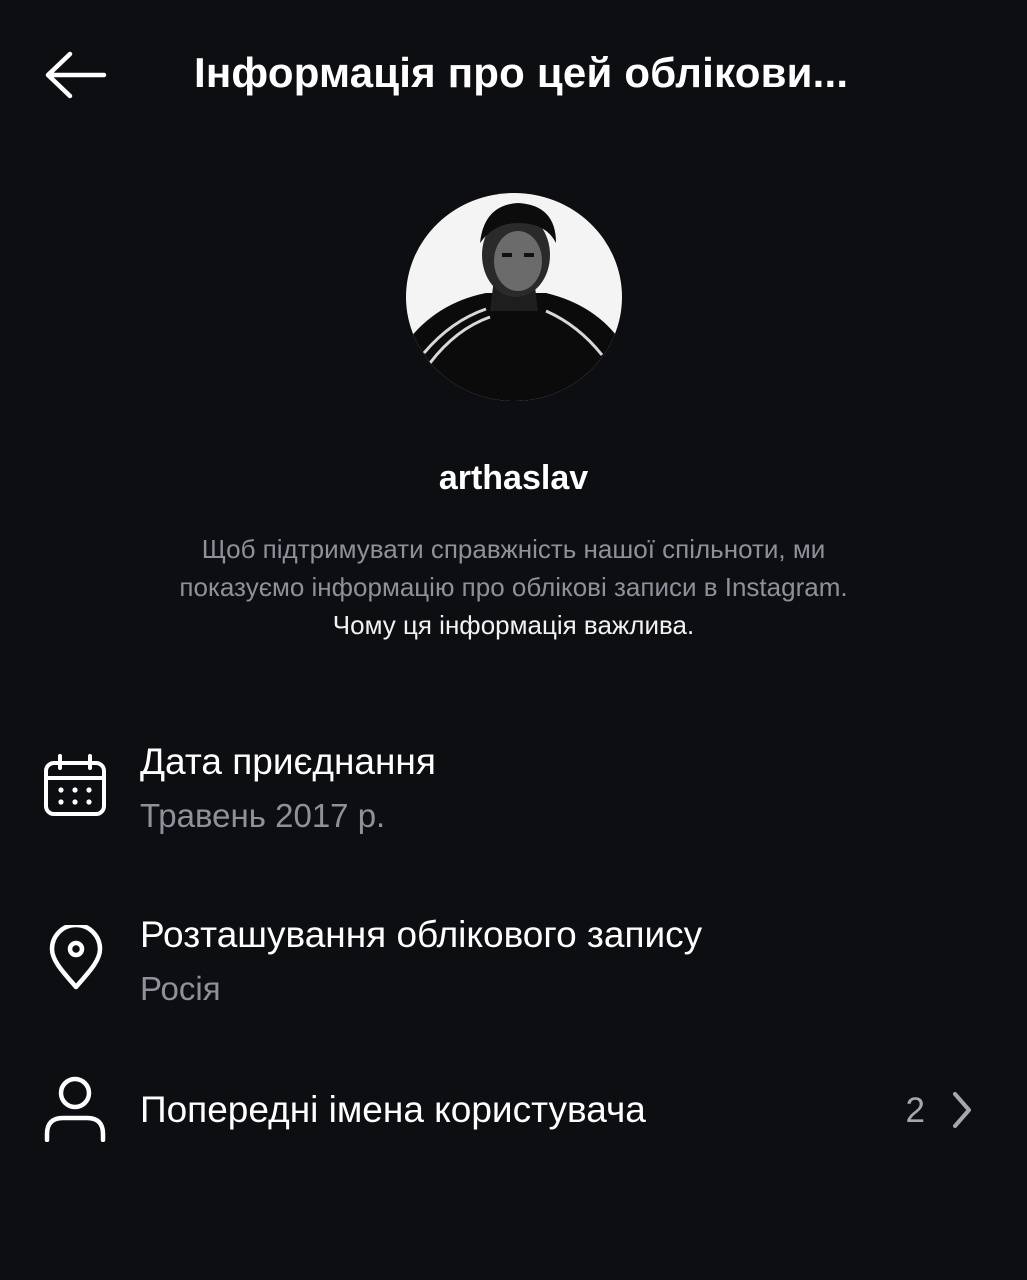  I want to click on former-usernames-label: Попередні імена користувача, so click(393, 1109).